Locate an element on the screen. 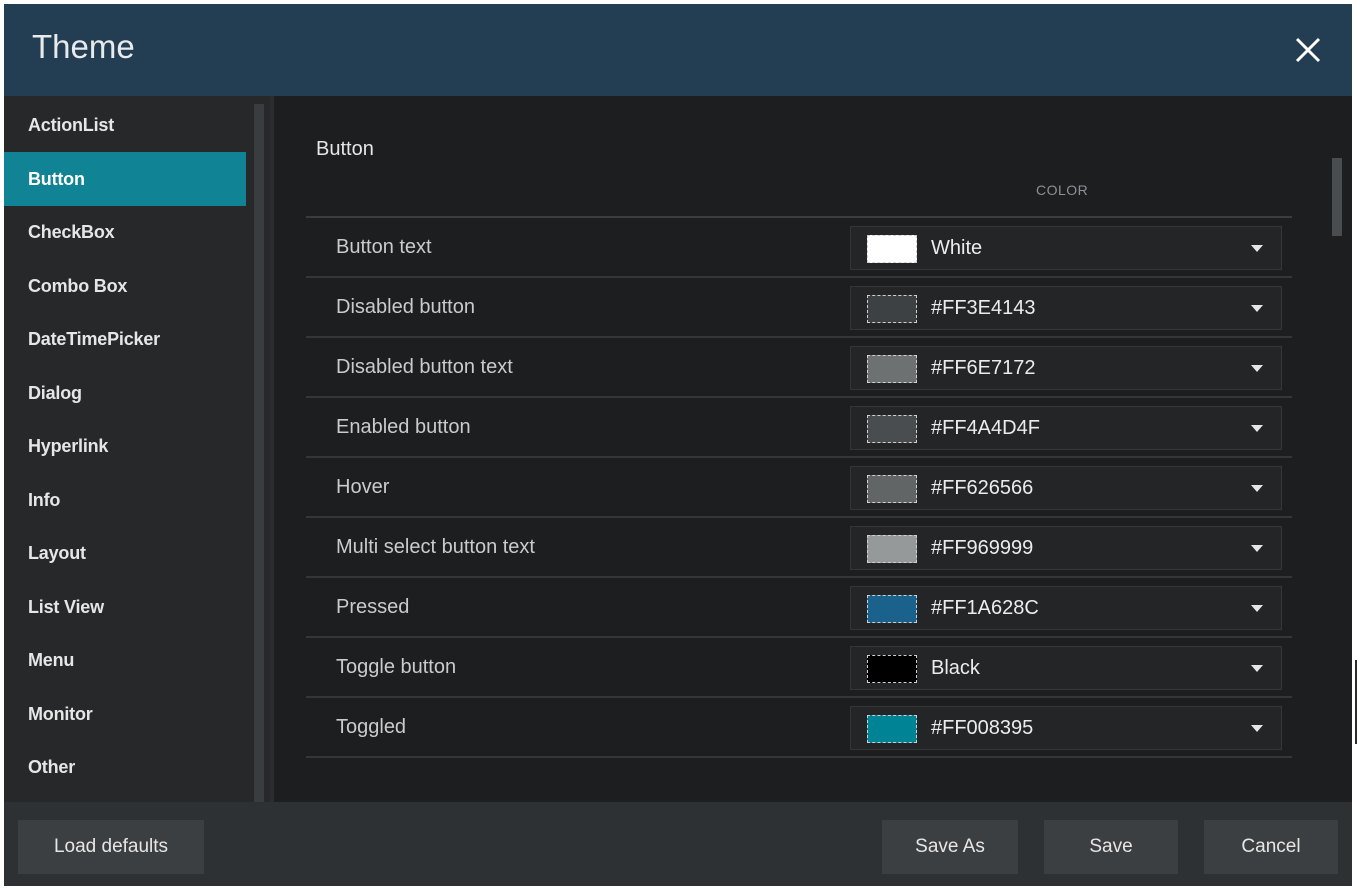 The width and height of the screenshot is (1364, 890). color-value: White is located at coordinates (957, 248).